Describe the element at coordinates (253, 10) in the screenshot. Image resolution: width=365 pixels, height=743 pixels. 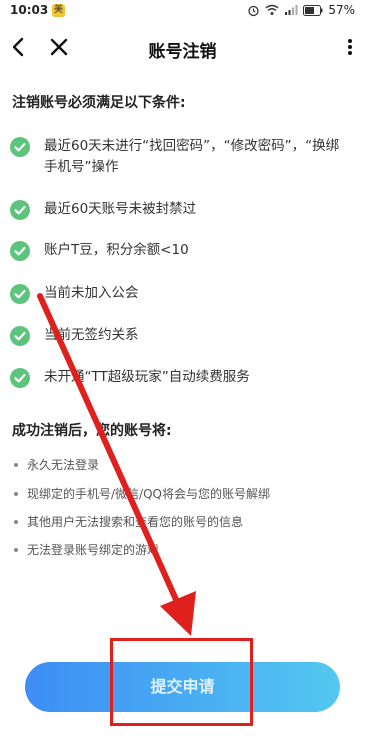
I see `alarm-icon` at that location.